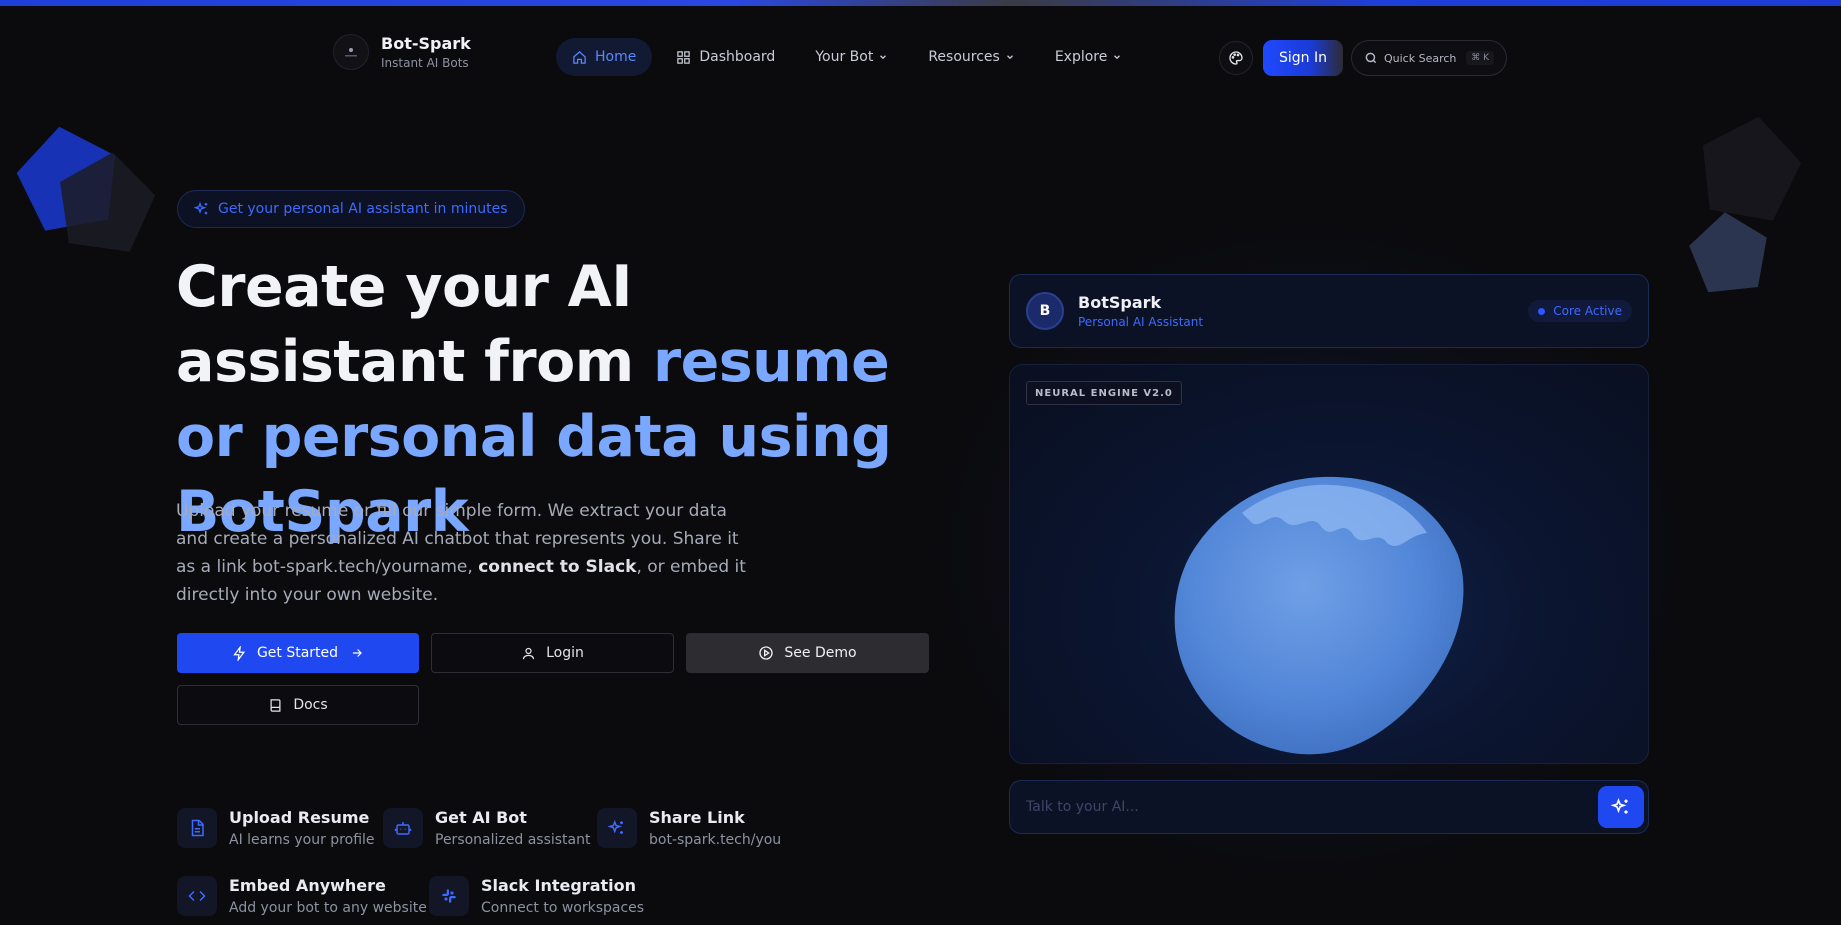 Image resolution: width=1841 pixels, height=925 pixels. What do you see at coordinates (536, 896) in the screenshot?
I see `feature-slack-integration: Slack Integration Connect to workspaces` at bounding box center [536, 896].